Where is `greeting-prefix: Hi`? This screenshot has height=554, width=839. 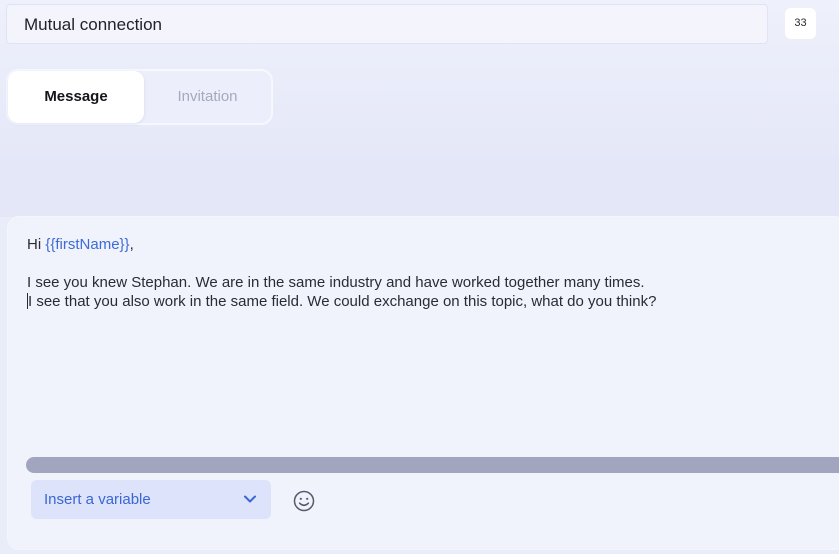 greeting-prefix: Hi is located at coordinates (36, 244).